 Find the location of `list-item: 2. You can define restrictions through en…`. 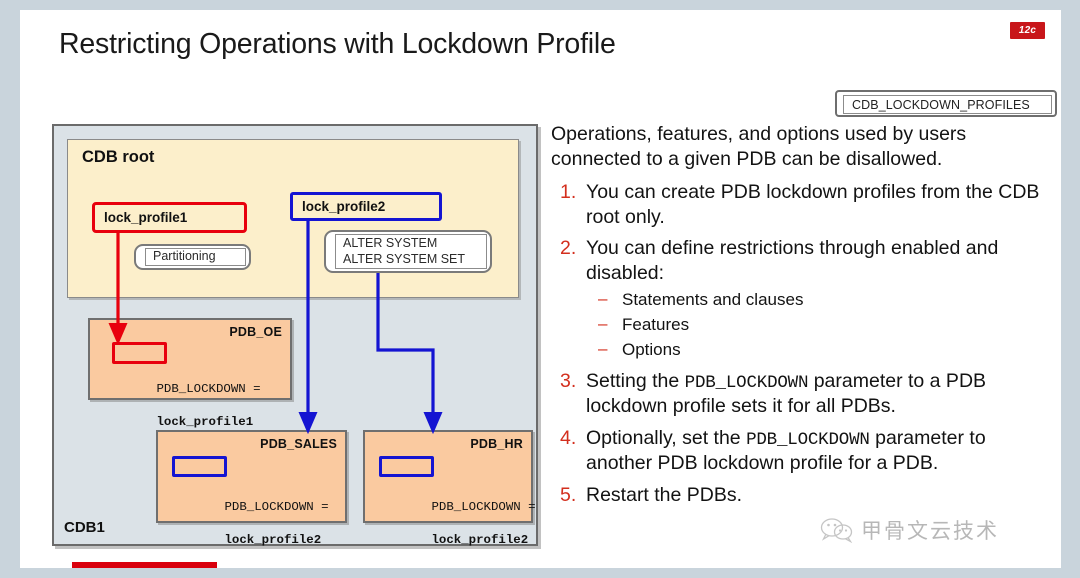

list-item: 2. You can define restrictions through en… is located at coordinates (803, 299).